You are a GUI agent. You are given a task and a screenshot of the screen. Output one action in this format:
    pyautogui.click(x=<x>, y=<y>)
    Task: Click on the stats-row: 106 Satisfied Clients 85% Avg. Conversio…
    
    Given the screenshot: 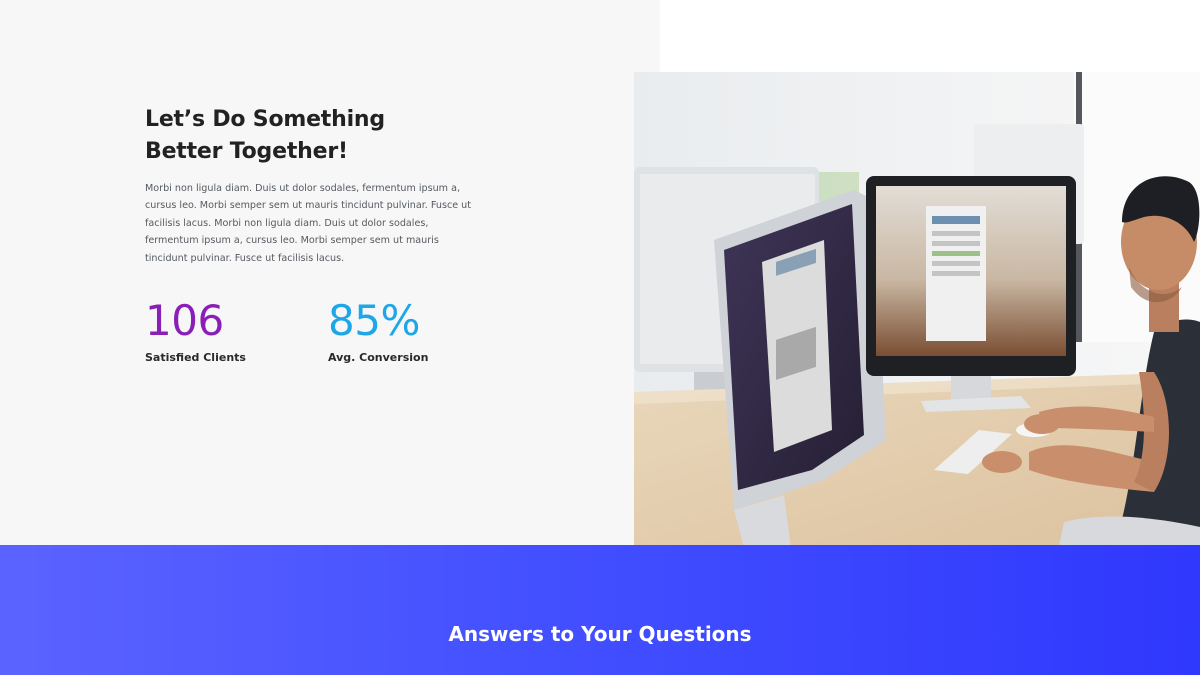 What is the action you would take?
    pyautogui.click(x=305, y=336)
    